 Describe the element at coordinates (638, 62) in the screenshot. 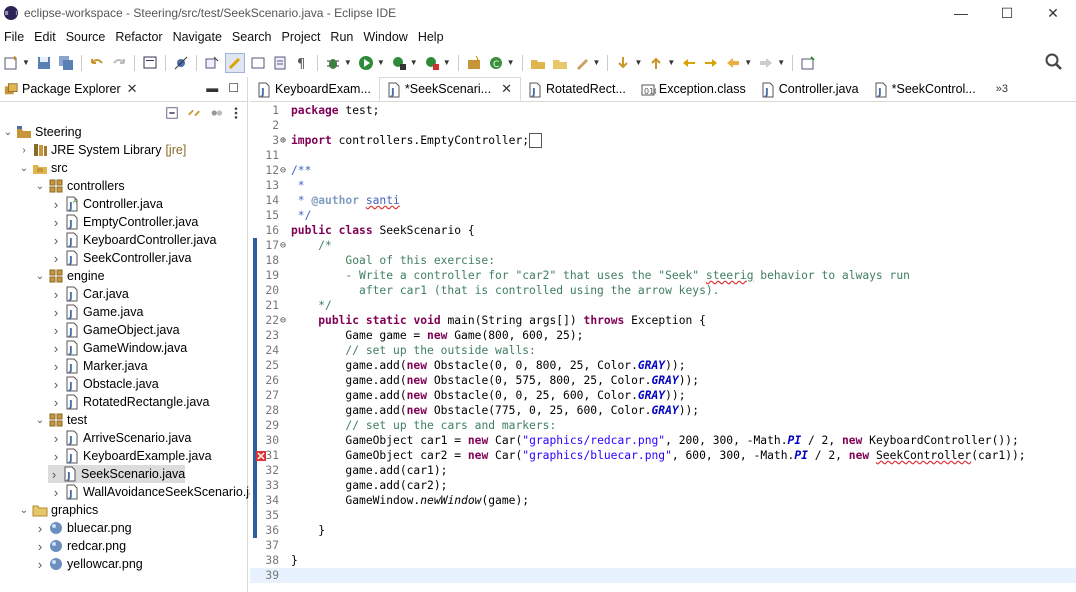

I see `next-annotation-dropdown-icon: ▼` at that location.